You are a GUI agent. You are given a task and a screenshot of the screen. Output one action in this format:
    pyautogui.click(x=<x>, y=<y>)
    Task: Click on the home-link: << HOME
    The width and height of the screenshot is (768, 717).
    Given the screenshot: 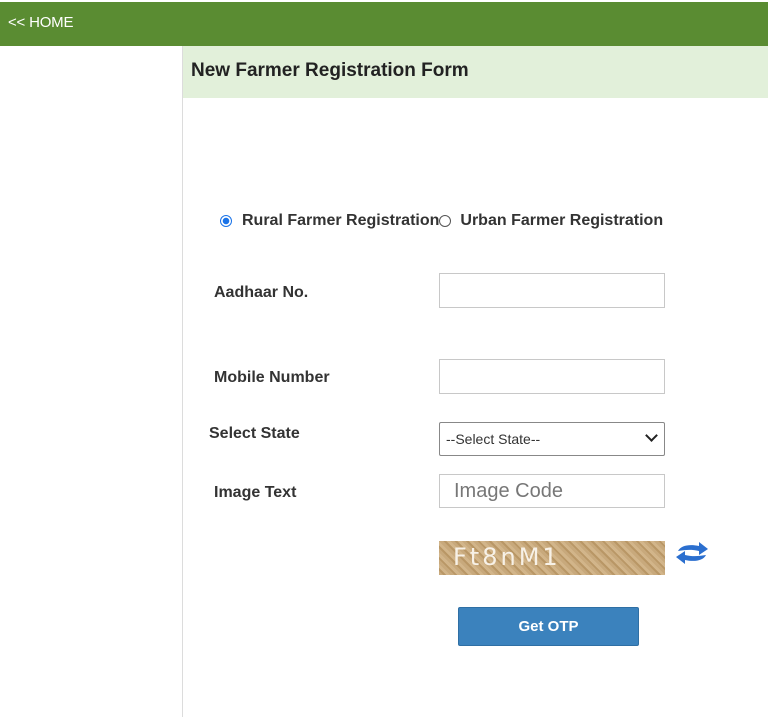 What is the action you would take?
    pyautogui.click(x=40, y=22)
    